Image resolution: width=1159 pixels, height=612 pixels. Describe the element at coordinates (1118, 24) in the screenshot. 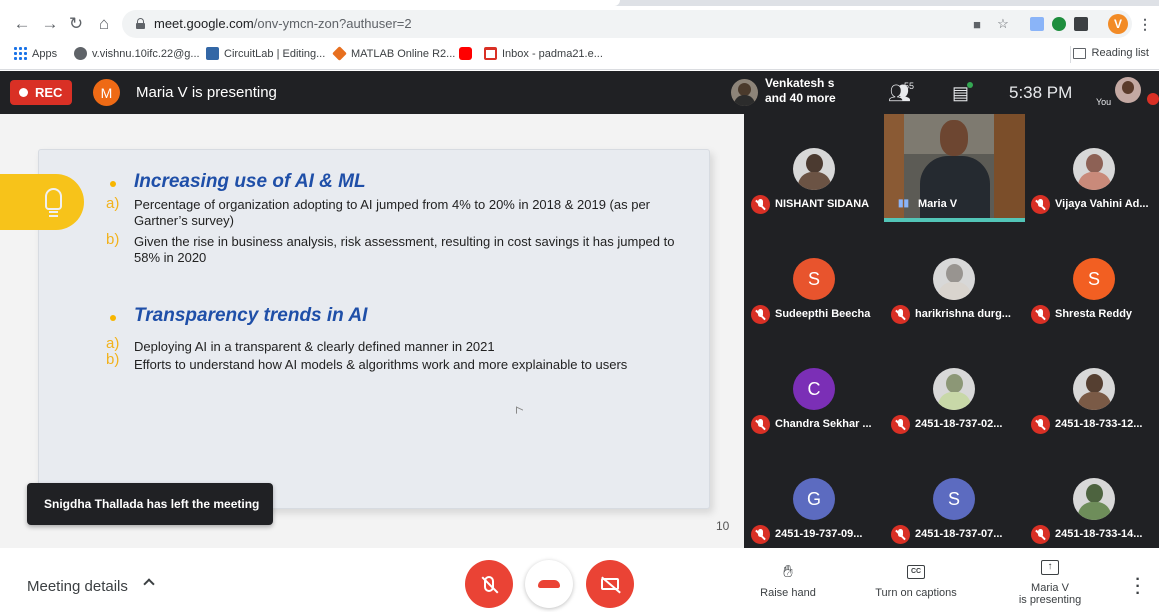

I see `profile-avatar: V` at that location.